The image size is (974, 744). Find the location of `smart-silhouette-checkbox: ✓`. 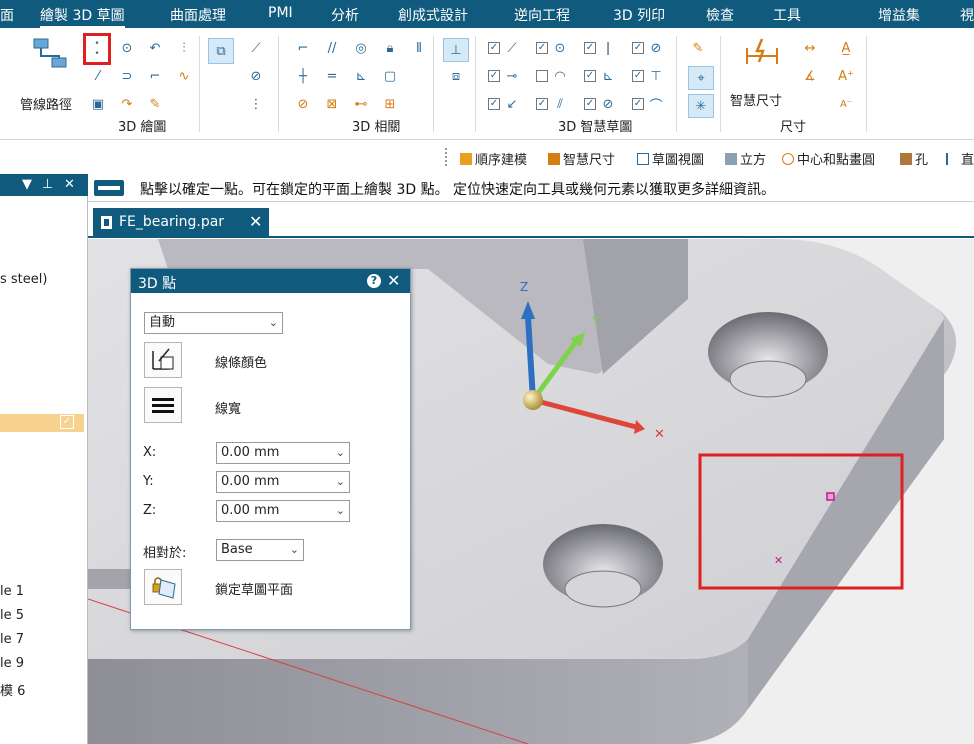

smart-silhouette-checkbox: ✓ is located at coordinates (638, 104).